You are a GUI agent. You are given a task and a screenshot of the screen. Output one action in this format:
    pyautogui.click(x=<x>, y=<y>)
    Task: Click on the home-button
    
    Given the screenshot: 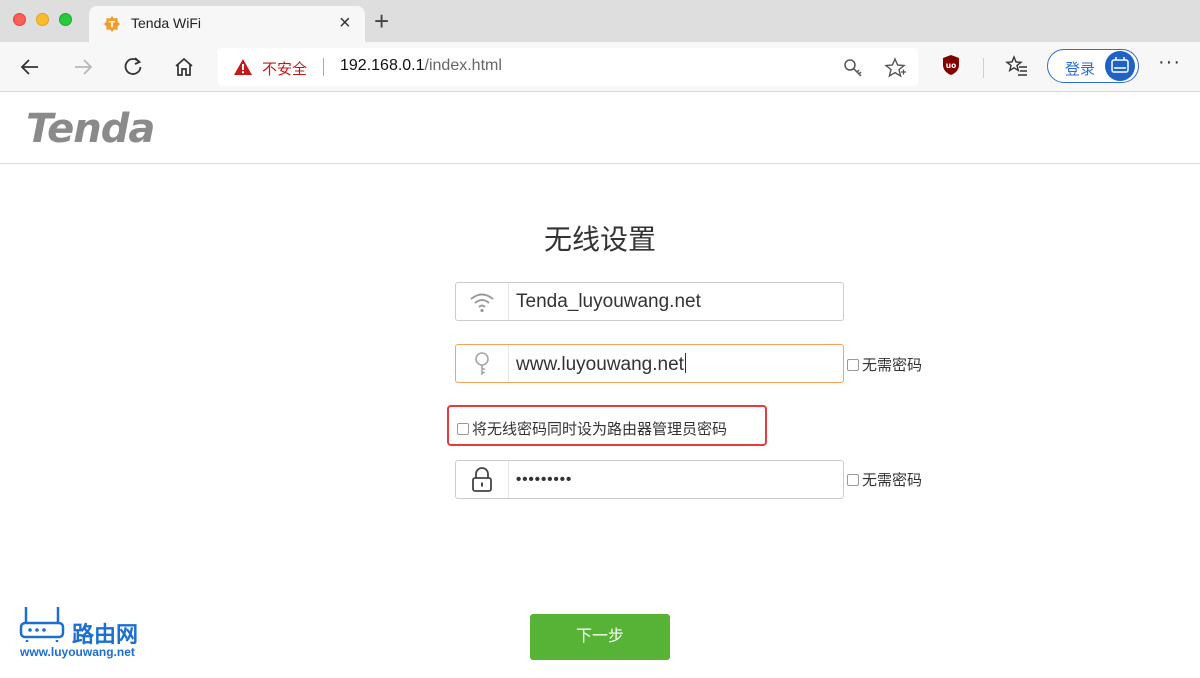 What is the action you would take?
    pyautogui.click(x=184, y=67)
    